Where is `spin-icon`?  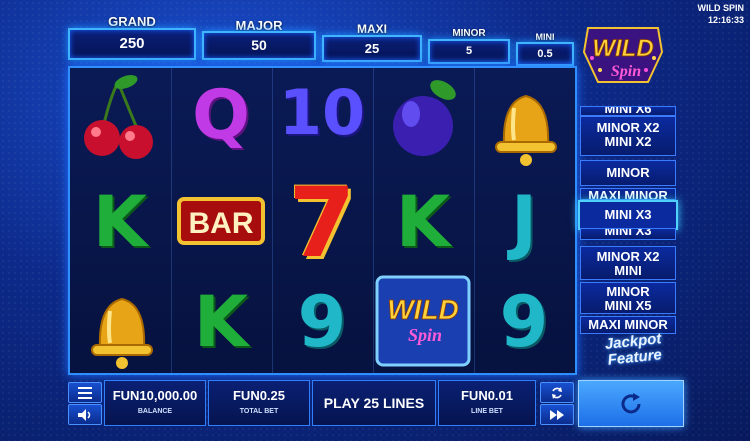
spin-icon is located at coordinates (631, 402).